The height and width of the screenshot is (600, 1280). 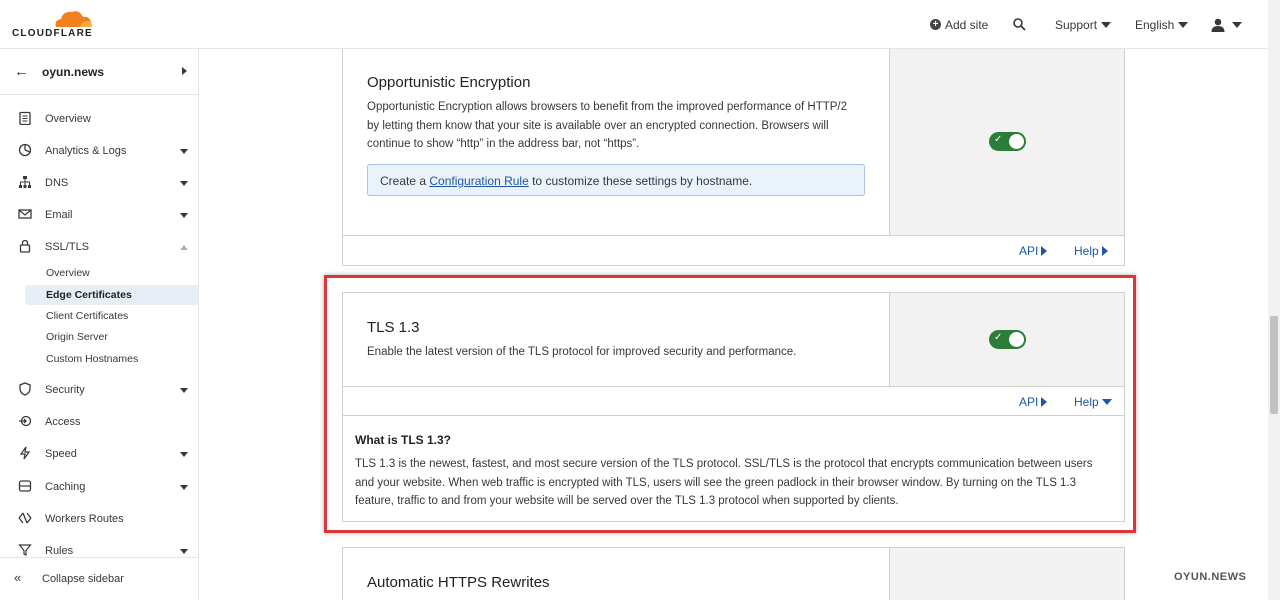 I want to click on clipboard-icon, so click(x=25, y=118).